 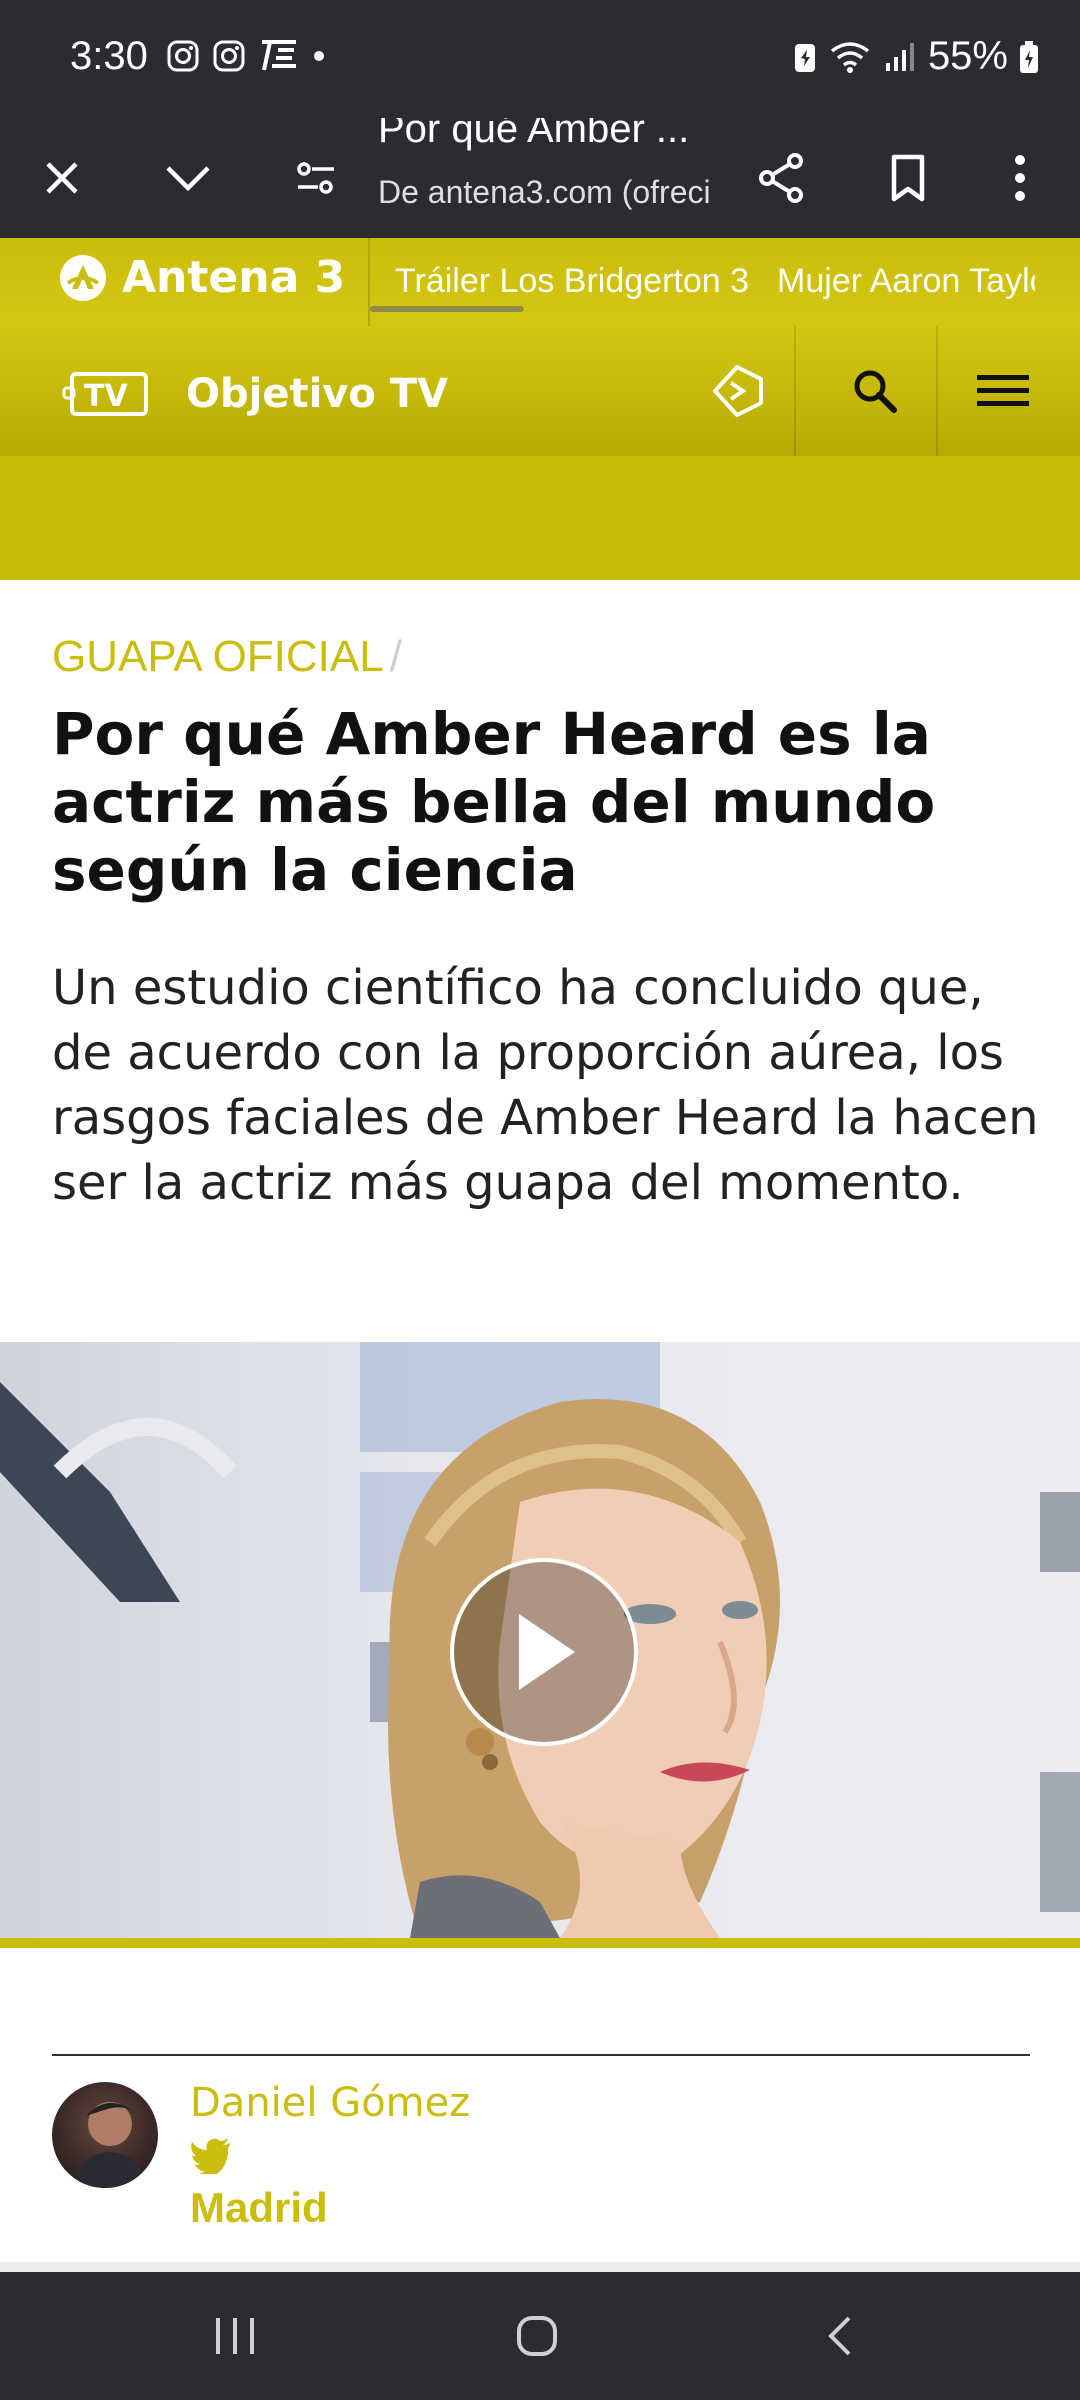 What do you see at coordinates (110, 2145) in the screenshot?
I see `avatar-image` at bounding box center [110, 2145].